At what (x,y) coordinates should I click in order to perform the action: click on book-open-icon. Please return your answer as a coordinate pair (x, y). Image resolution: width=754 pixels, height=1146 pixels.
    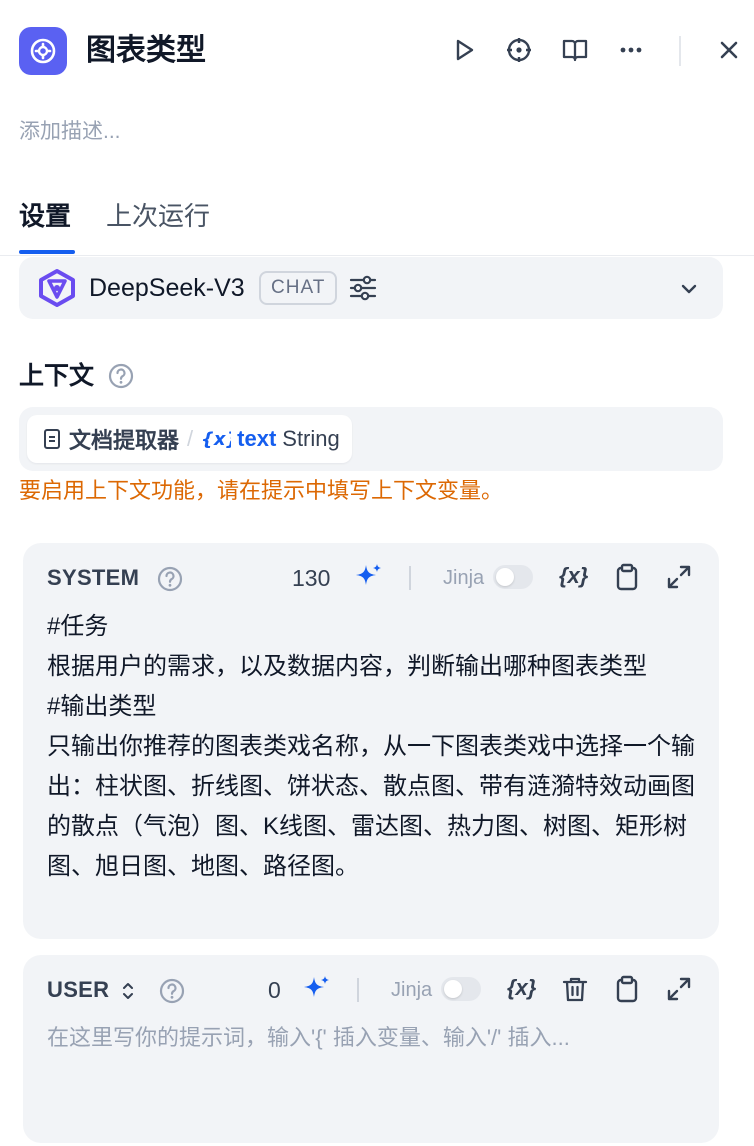
    Looking at the image, I should click on (575, 50).